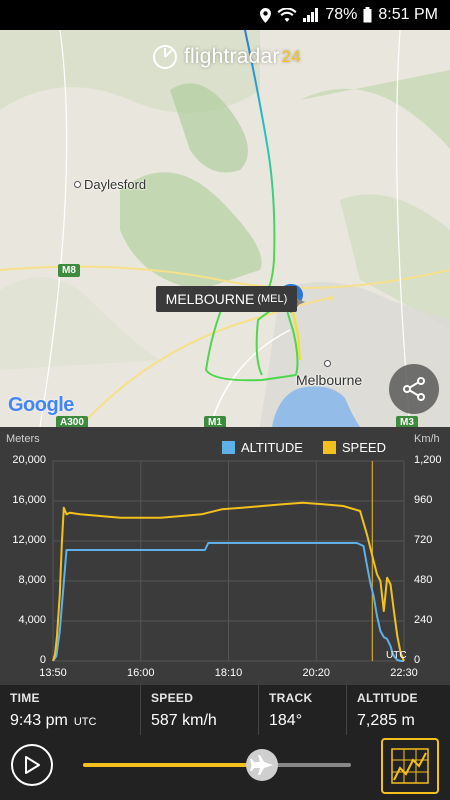  Describe the element at coordinates (225, 15) in the screenshot. I see `status-bar: 78% 8:51 PM` at that location.